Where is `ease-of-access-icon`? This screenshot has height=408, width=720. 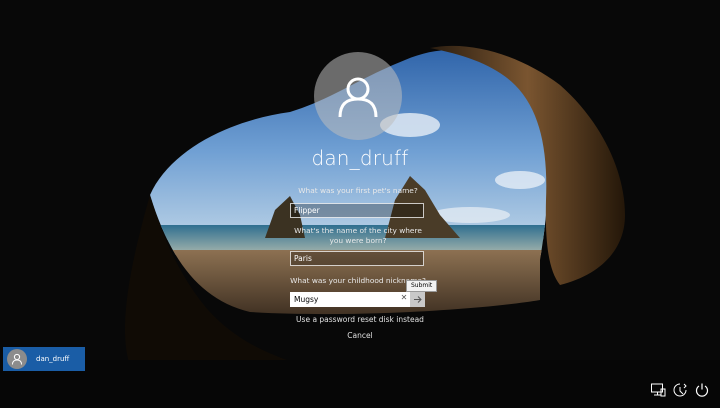 ease-of-access-icon is located at coordinates (680, 390).